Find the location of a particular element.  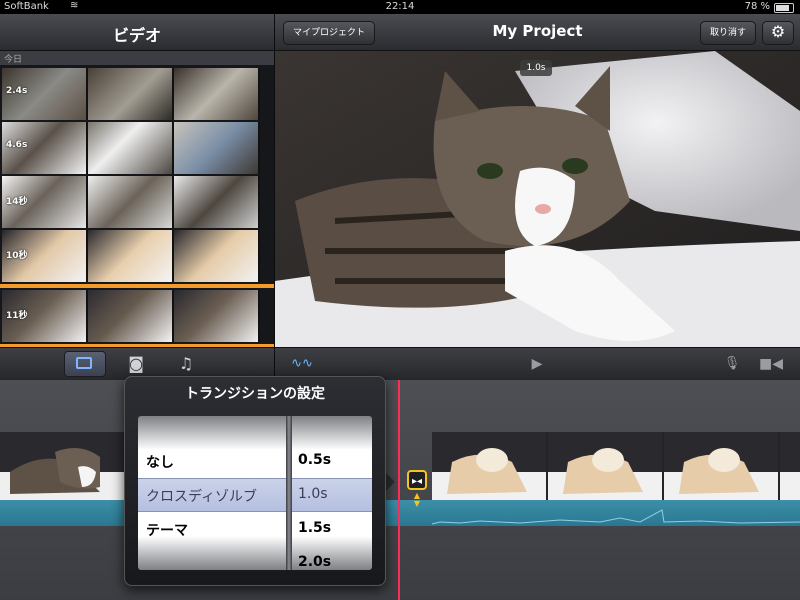

audio-waveform is located at coordinates (615, 517).